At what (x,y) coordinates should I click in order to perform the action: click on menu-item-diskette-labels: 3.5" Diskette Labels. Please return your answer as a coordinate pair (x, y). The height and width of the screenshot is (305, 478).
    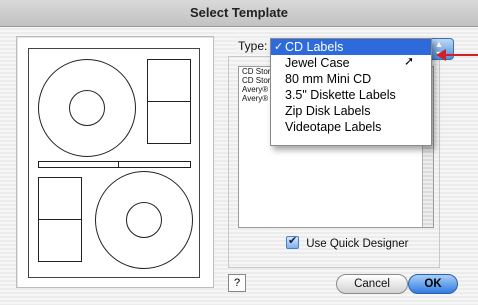
    Looking at the image, I should click on (351, 95).